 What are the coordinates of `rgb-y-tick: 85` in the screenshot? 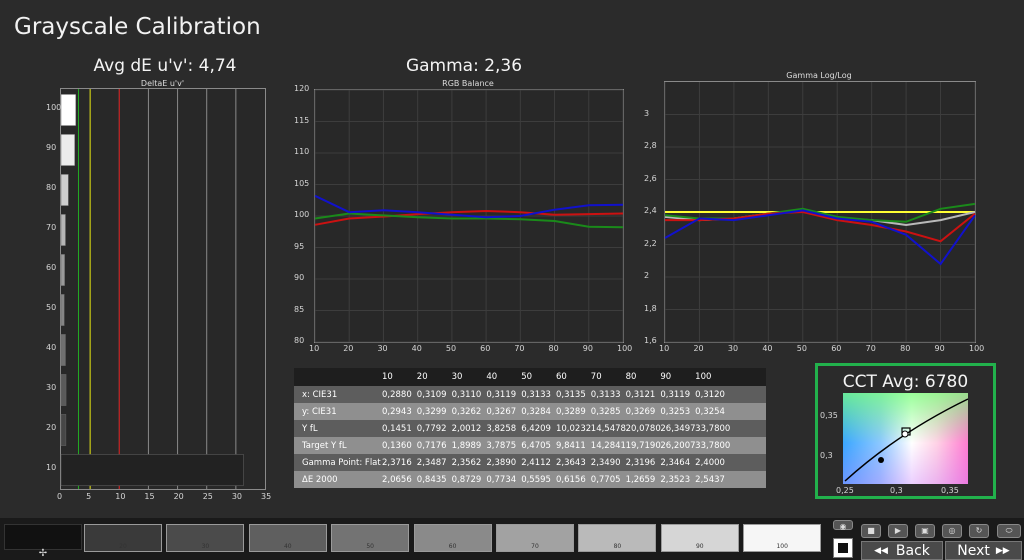 It's located at (299, 309).